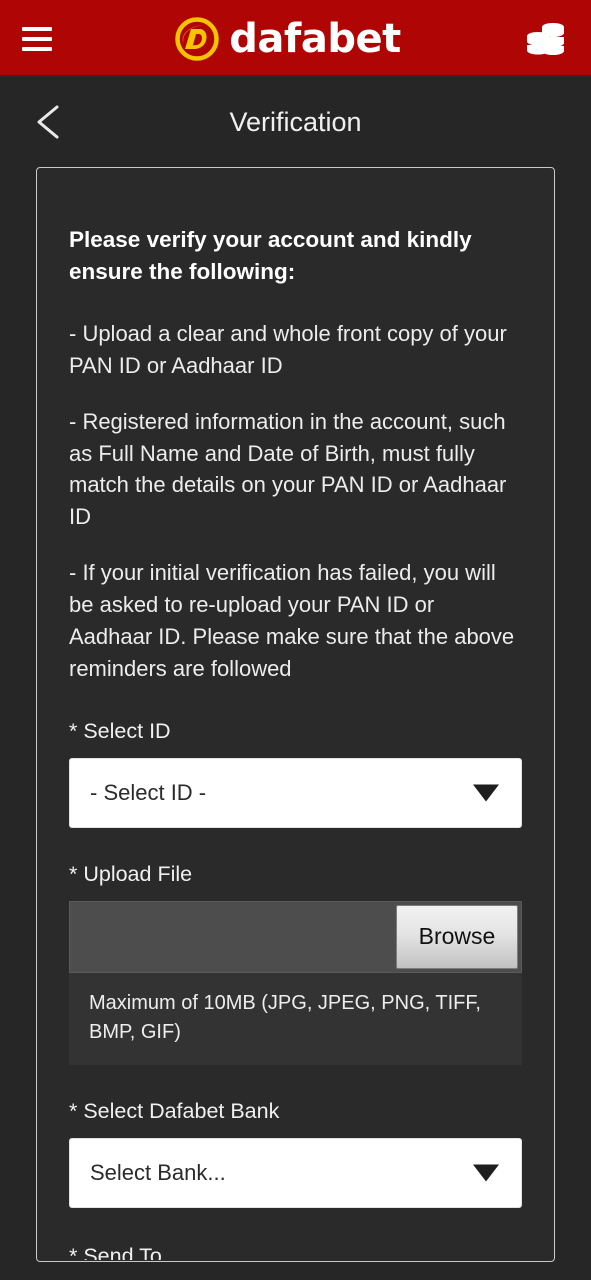 This screenshot has height=1280, width=591. I want to click on browse-button: Browse, so click(457, 936).